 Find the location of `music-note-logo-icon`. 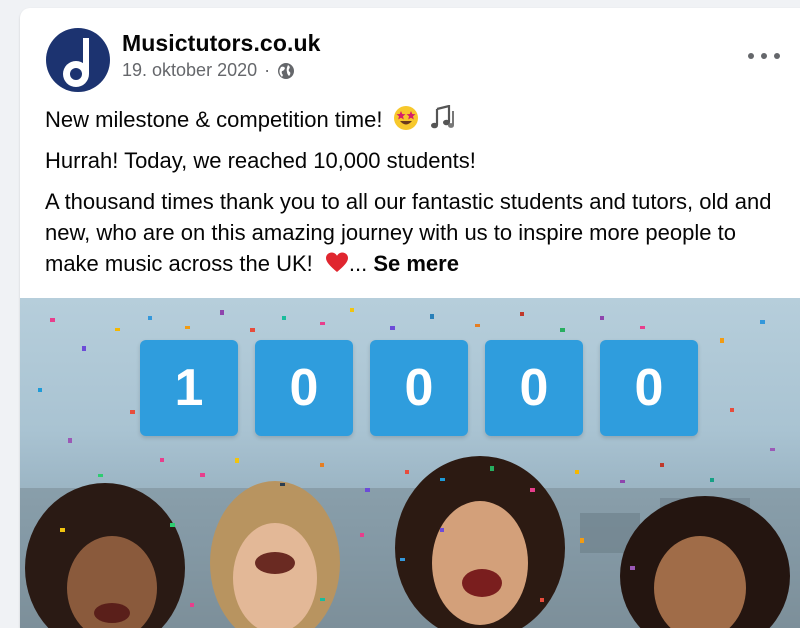

music-note-logo-icon is located at coordinates (76, 62).